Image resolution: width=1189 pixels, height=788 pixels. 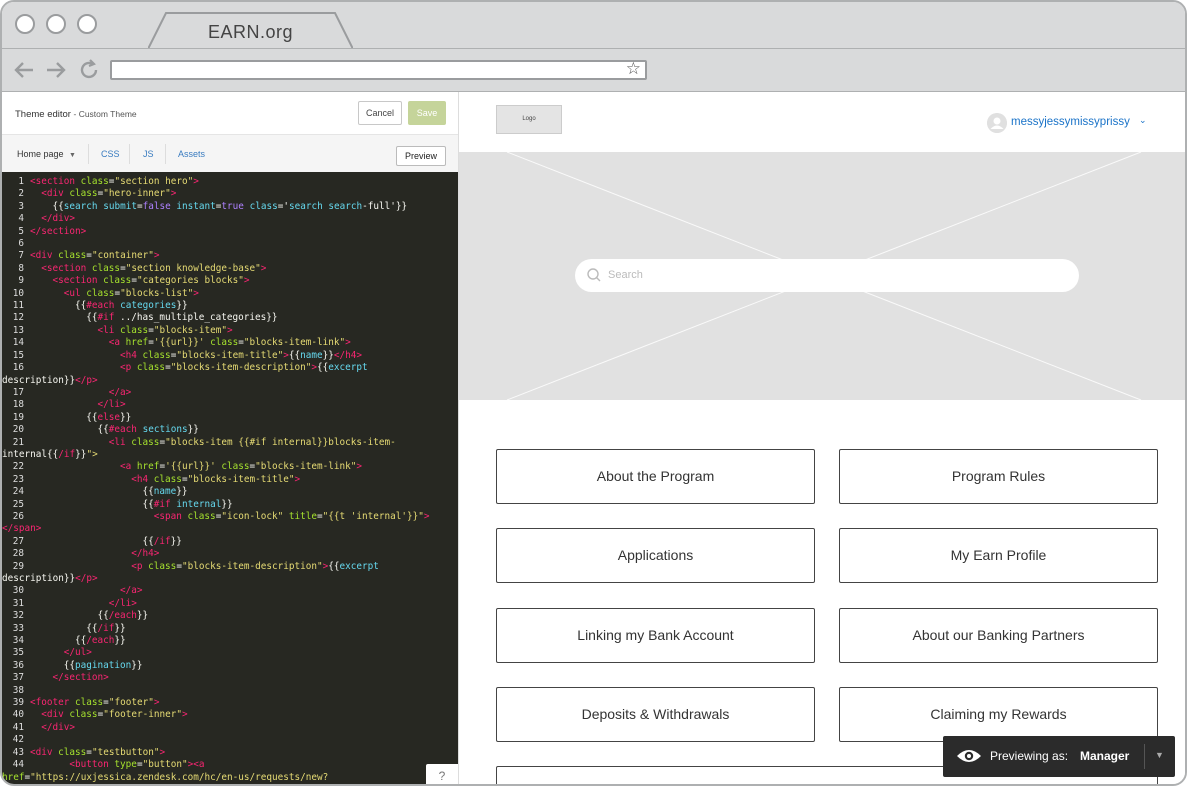 I want to click on page-select-label: Home page, so click(x=40, y=154).